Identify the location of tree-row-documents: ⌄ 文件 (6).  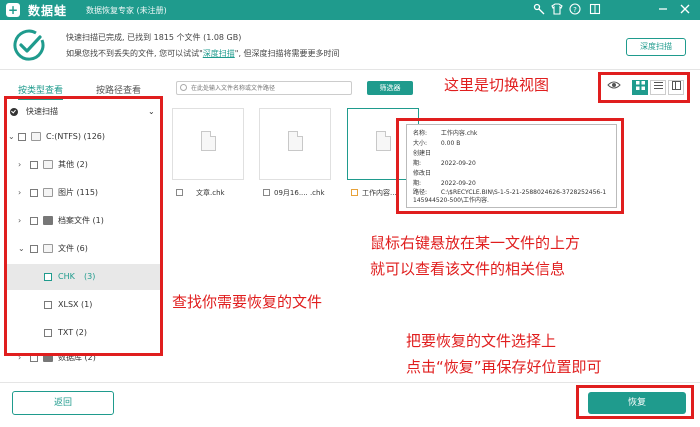
(83, 249).